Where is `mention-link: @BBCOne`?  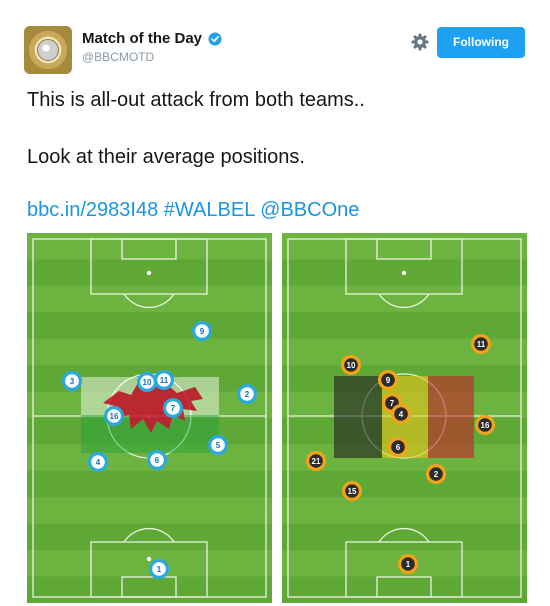
mention-link: @BBCOne is located at coordinates (309, 210).